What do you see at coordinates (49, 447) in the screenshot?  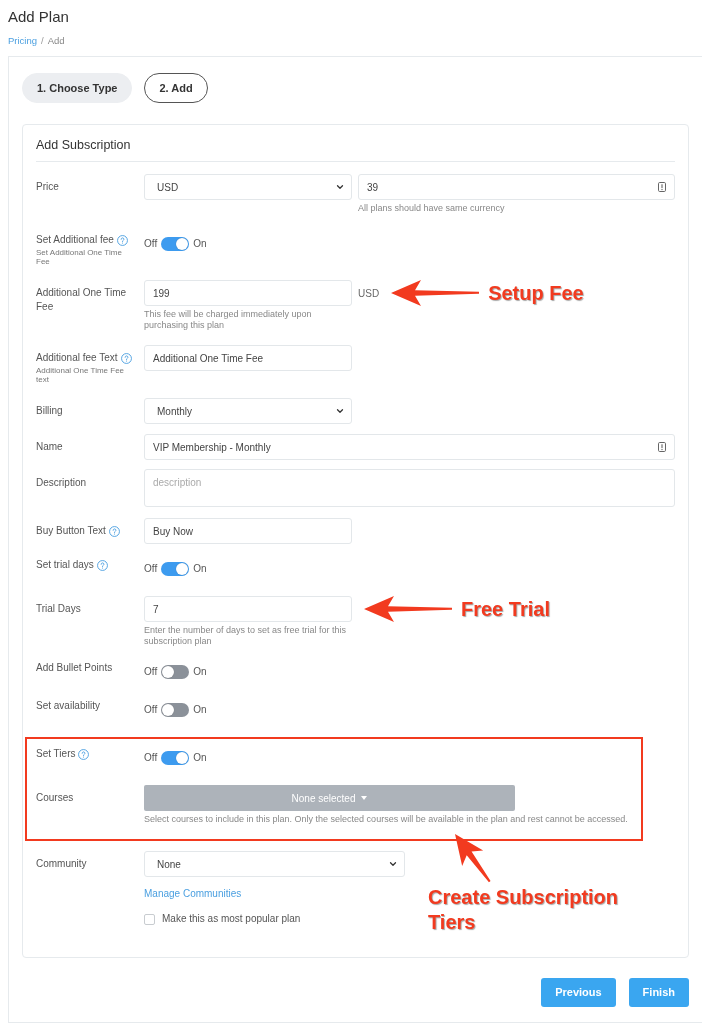 I see `field-label: Name` at bounding box center [49, 447].